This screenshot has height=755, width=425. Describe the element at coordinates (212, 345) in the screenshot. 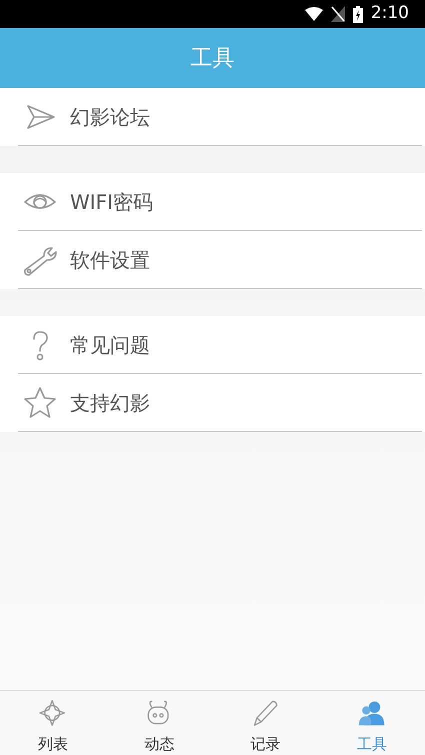

I see `menu-item: 常见问题` at that location.